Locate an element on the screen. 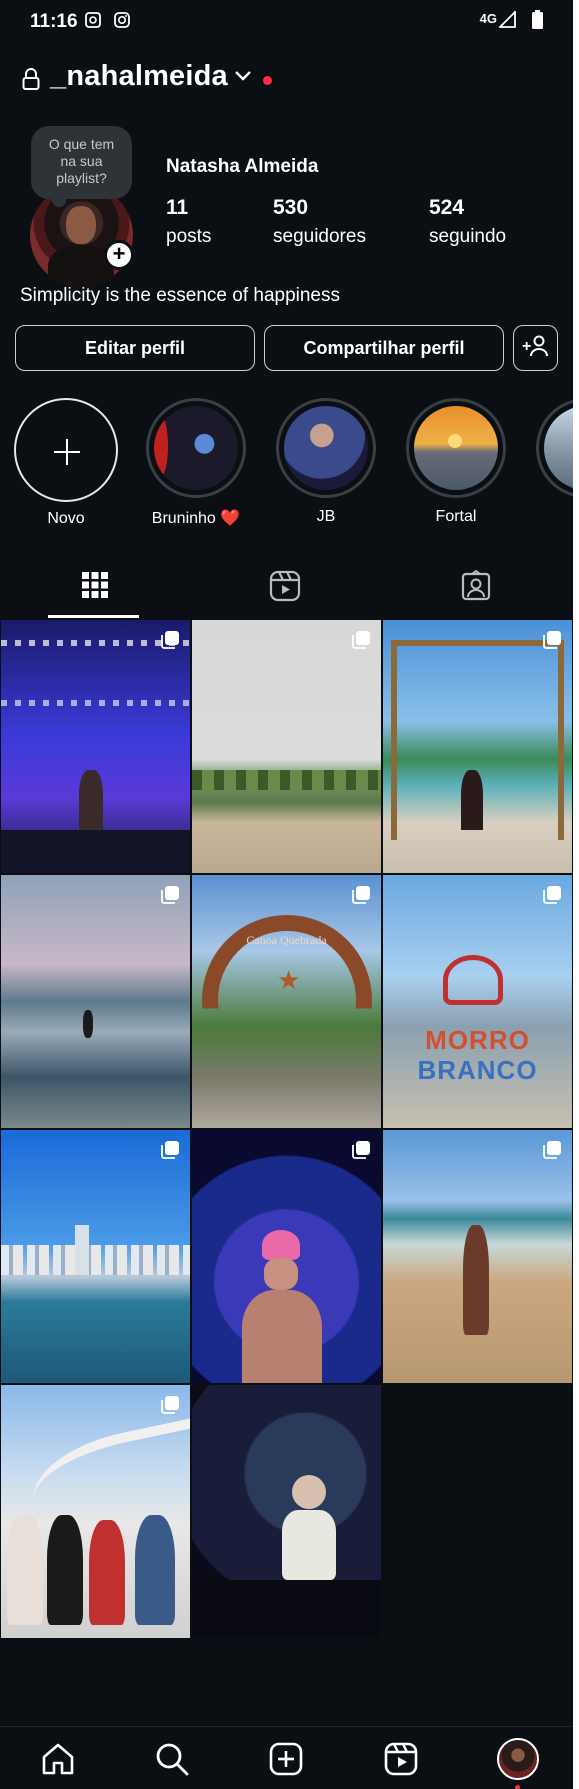 This screenshot has height=1789, width=579. signal-icon is located at coordinates (507, 19).